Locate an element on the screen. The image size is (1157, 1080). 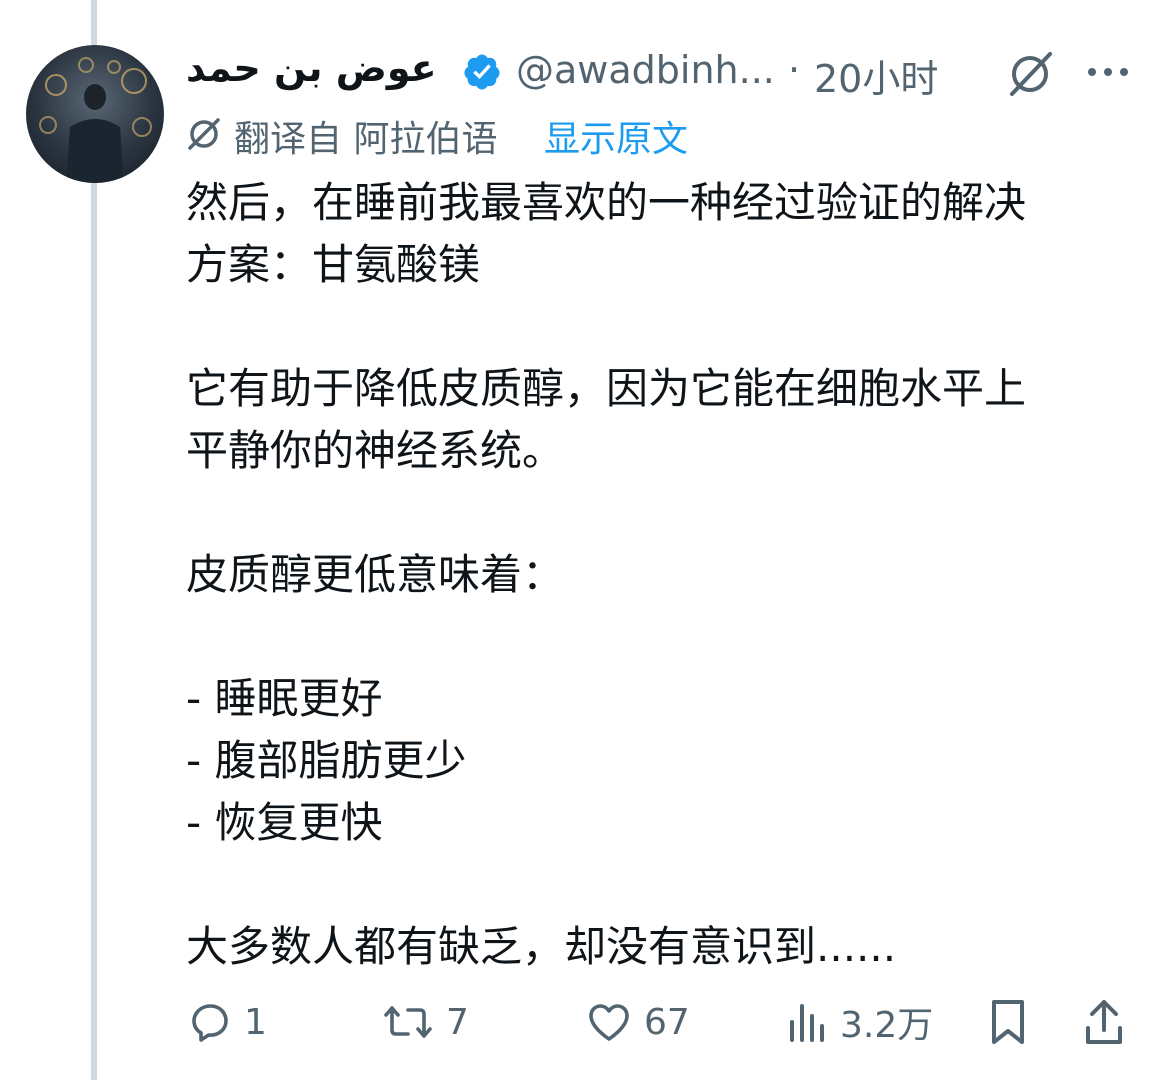
translation-row: 翻译自 阿拉伯语 显示原文 is located at coordinates (536, 135).